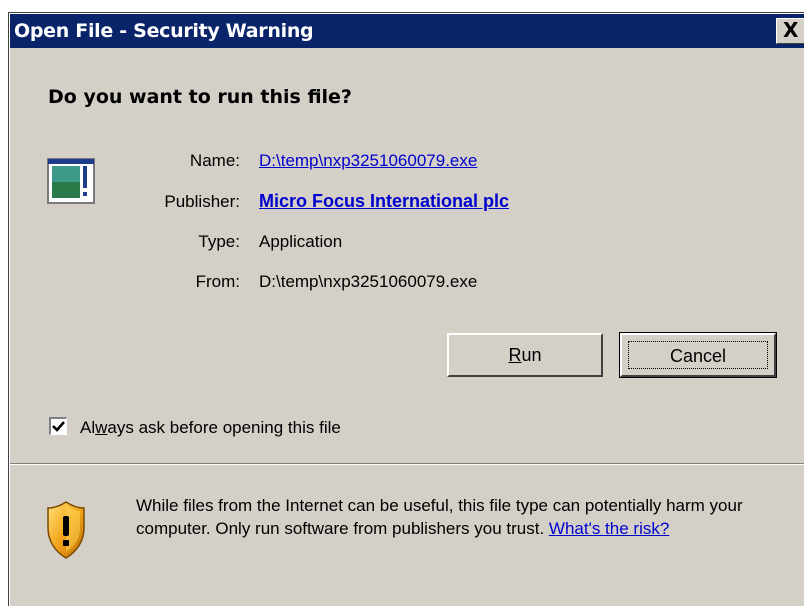  I want to click on type-label: Type:, so click(219, 241).